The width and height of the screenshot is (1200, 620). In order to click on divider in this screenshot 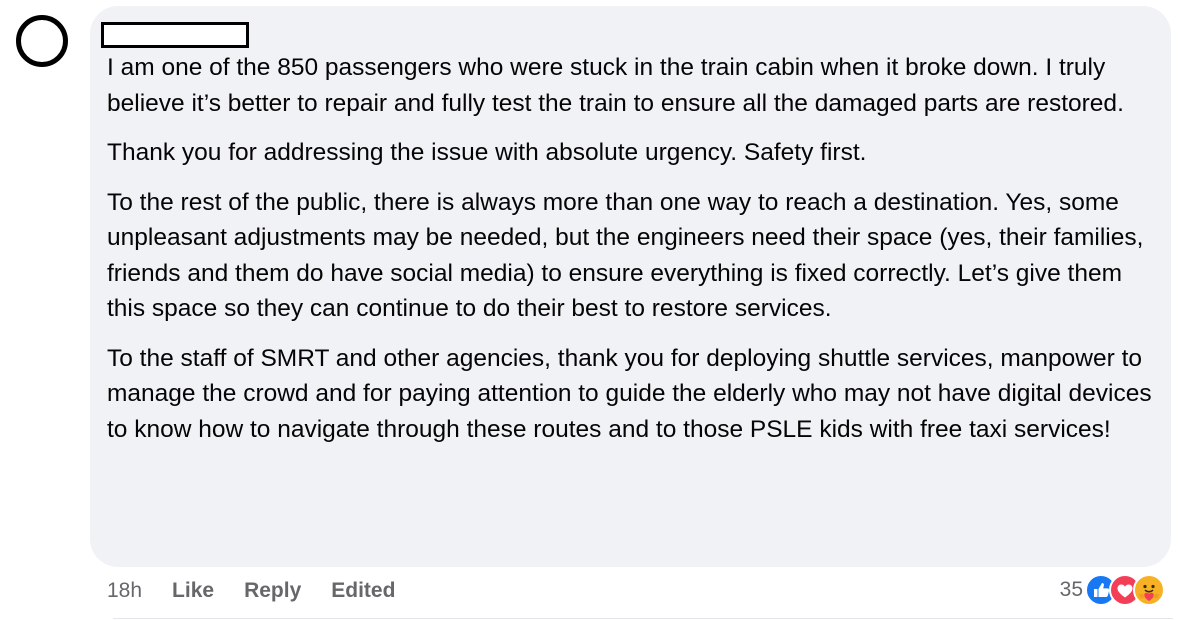, I will do `click(643, 618)`.